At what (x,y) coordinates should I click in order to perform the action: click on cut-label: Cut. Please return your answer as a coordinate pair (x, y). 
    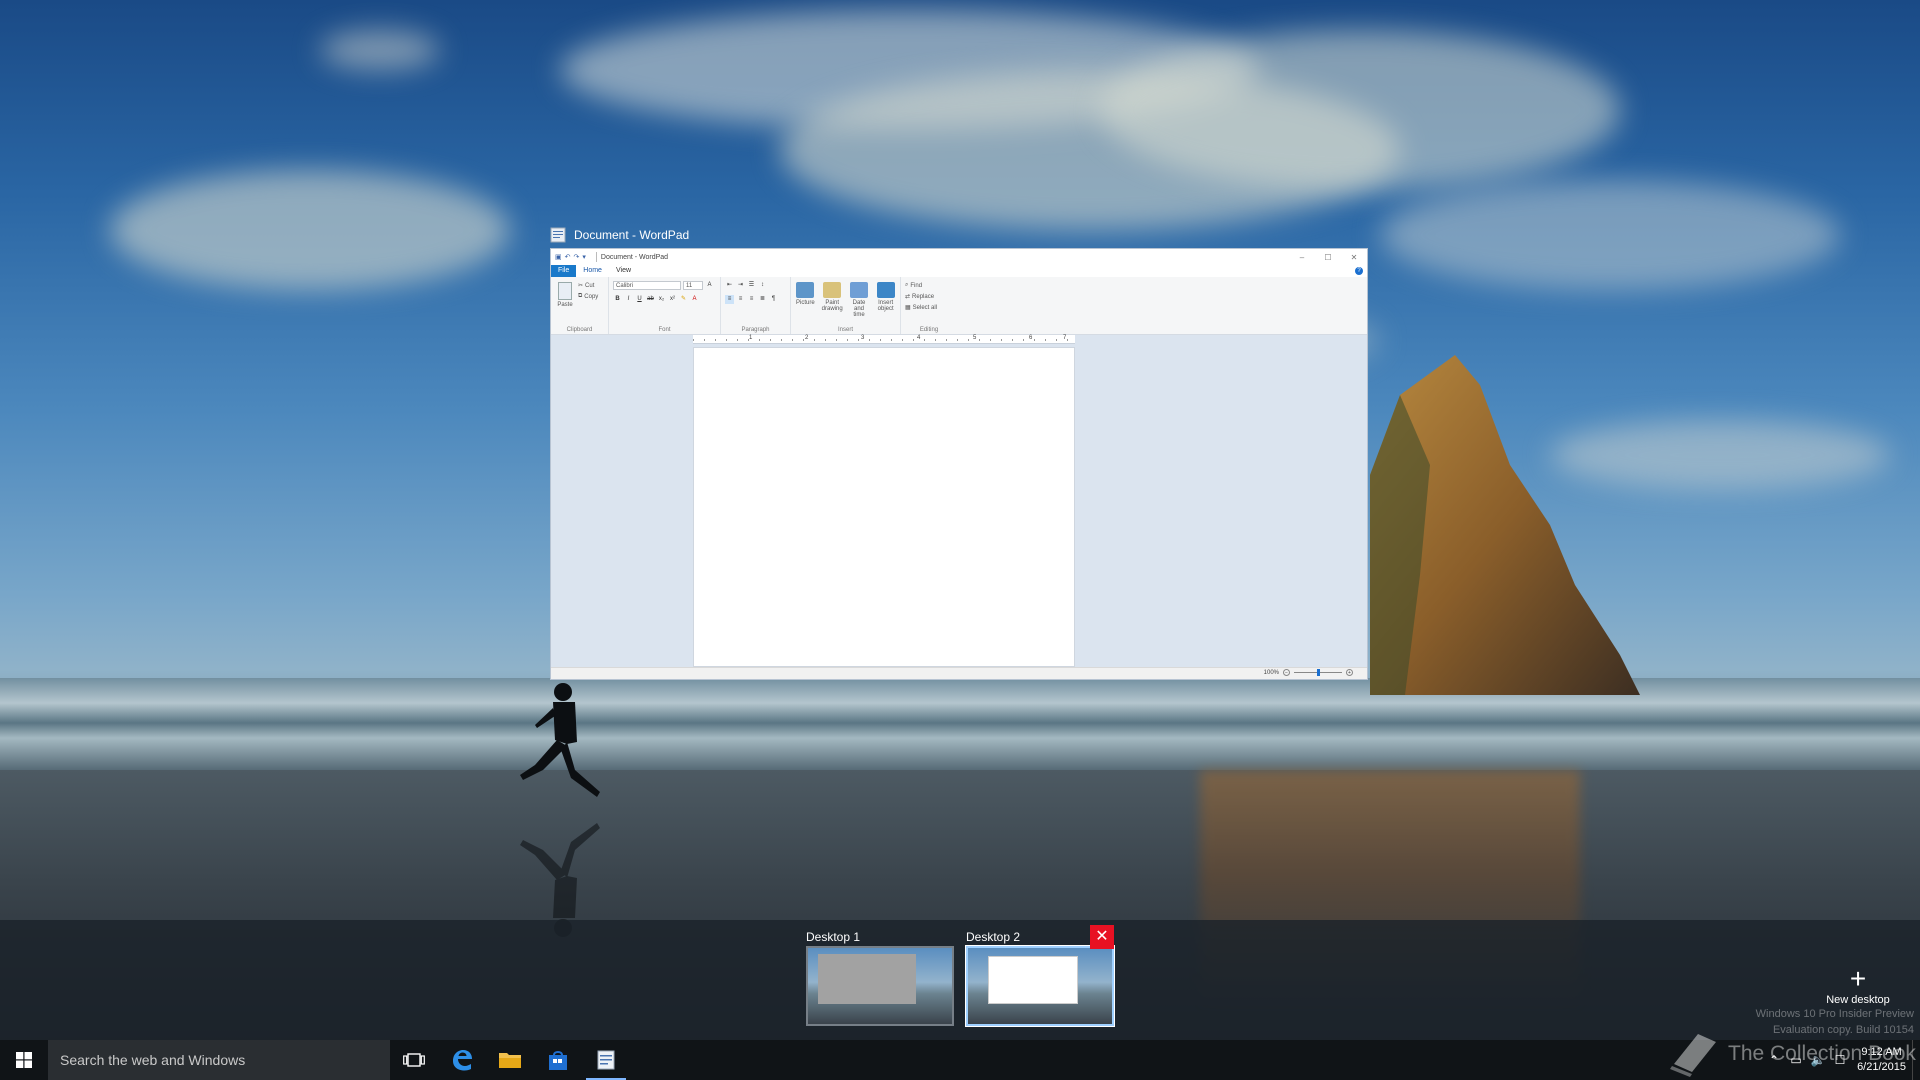
    Looking at the image, I should click on (590, 285).